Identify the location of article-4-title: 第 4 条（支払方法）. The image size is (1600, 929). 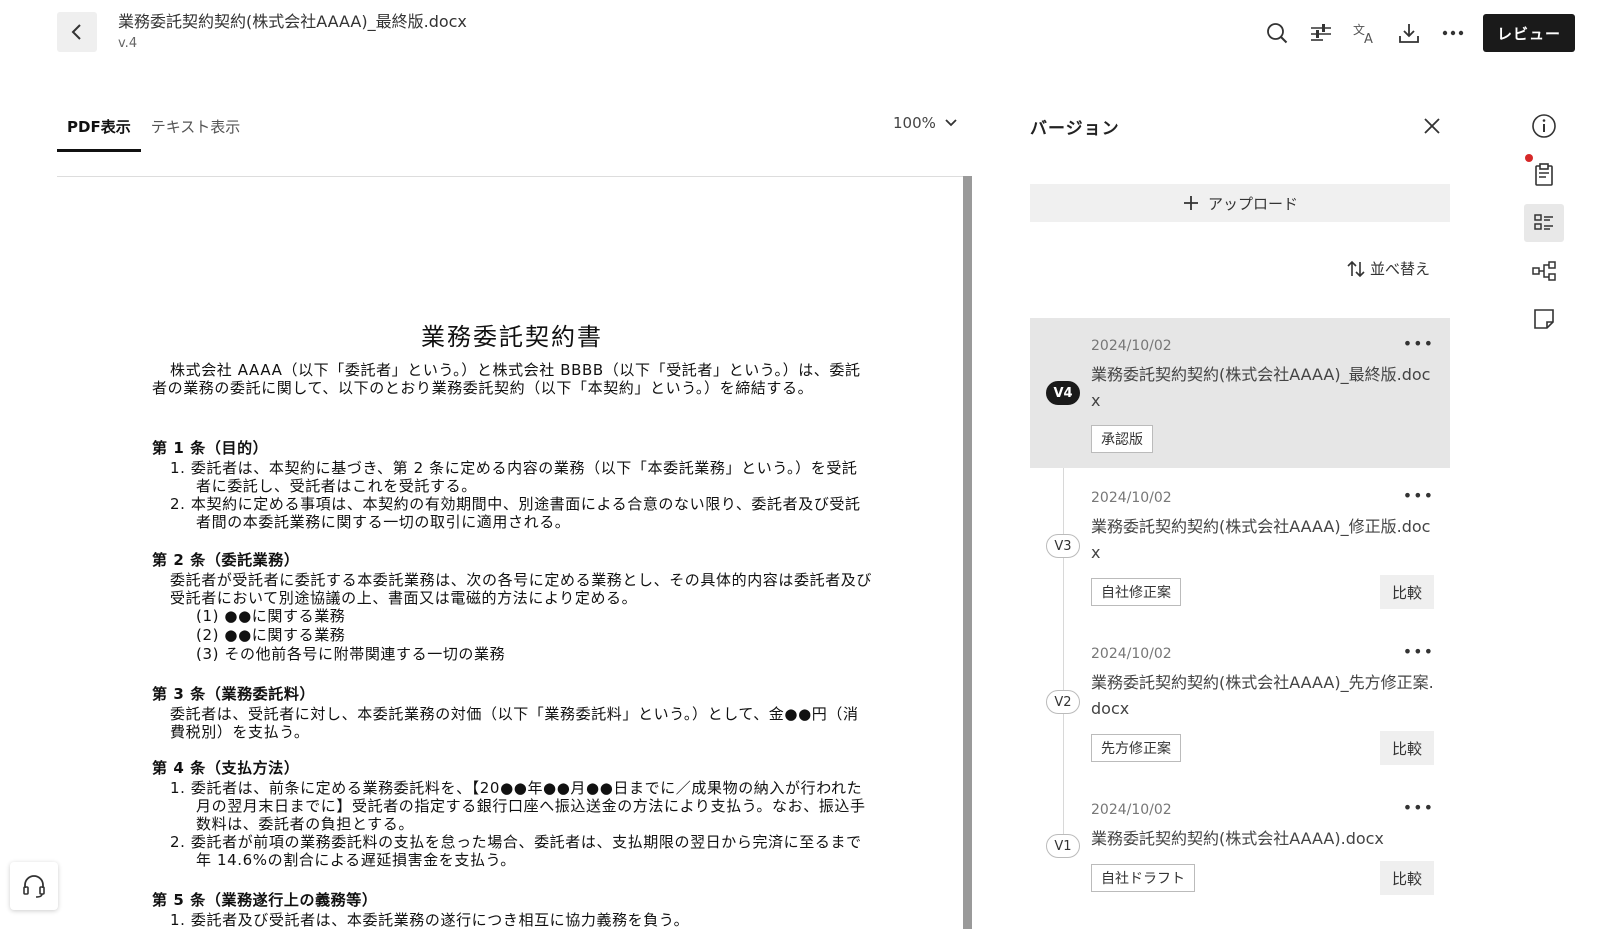
(226, 768).